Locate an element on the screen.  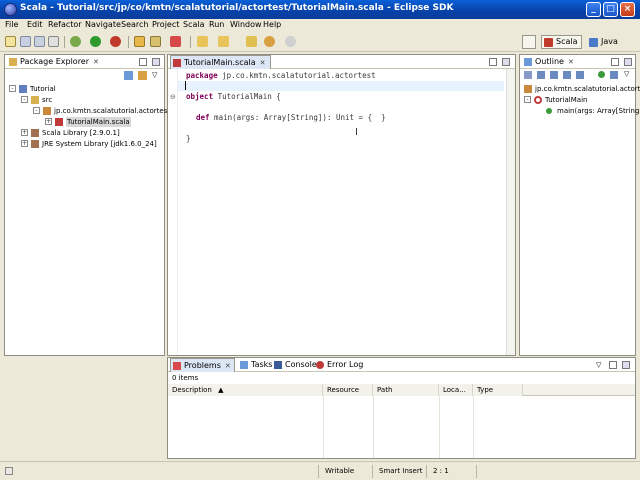
hide-nonpublic-icon is located at coordinates (567, 75).